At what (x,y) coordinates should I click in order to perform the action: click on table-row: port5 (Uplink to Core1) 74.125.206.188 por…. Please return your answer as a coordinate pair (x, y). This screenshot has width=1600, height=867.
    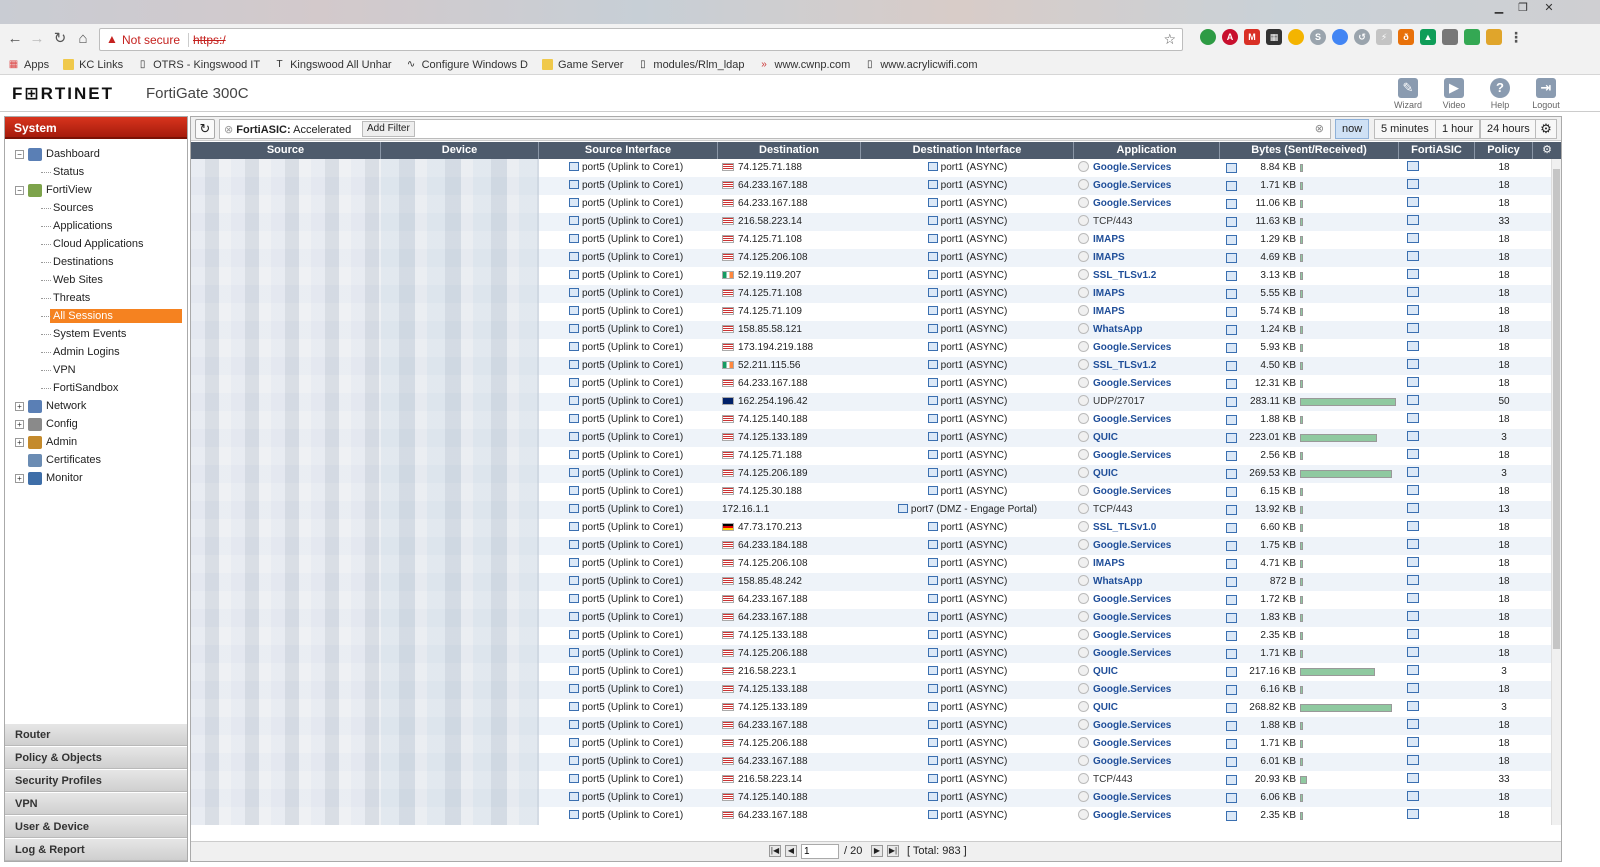
    Looking at the image, I should click on (871, 744).